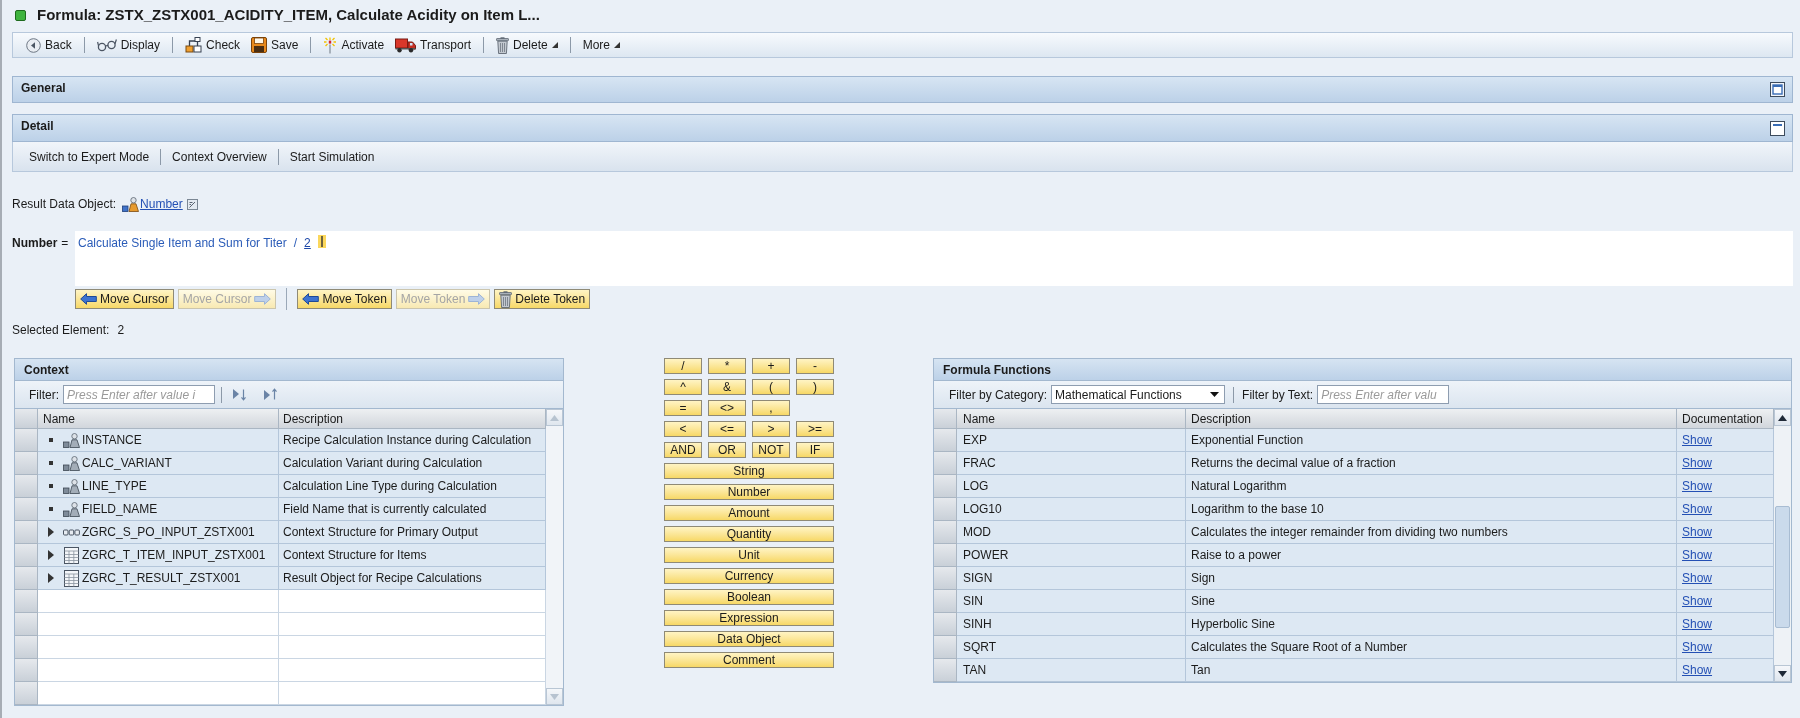 The image size is (1800, 718). Describe the element at coordinates (683, 366) in the screenshot. I see `operator-button: /` at that location.